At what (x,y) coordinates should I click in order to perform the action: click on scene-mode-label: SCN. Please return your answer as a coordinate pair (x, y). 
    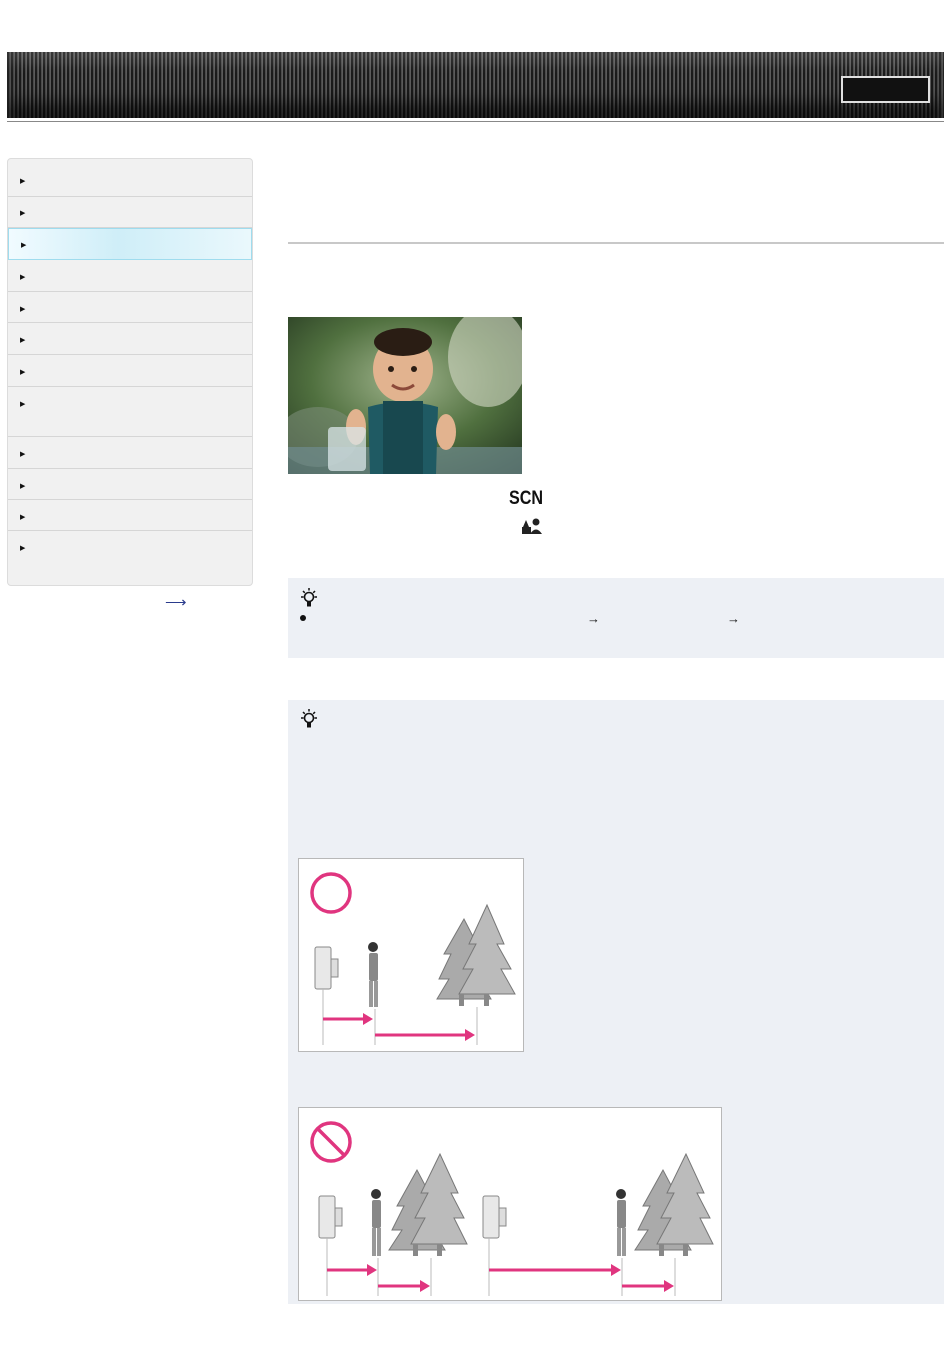
    Looking at the image, I should click on (526, 498).